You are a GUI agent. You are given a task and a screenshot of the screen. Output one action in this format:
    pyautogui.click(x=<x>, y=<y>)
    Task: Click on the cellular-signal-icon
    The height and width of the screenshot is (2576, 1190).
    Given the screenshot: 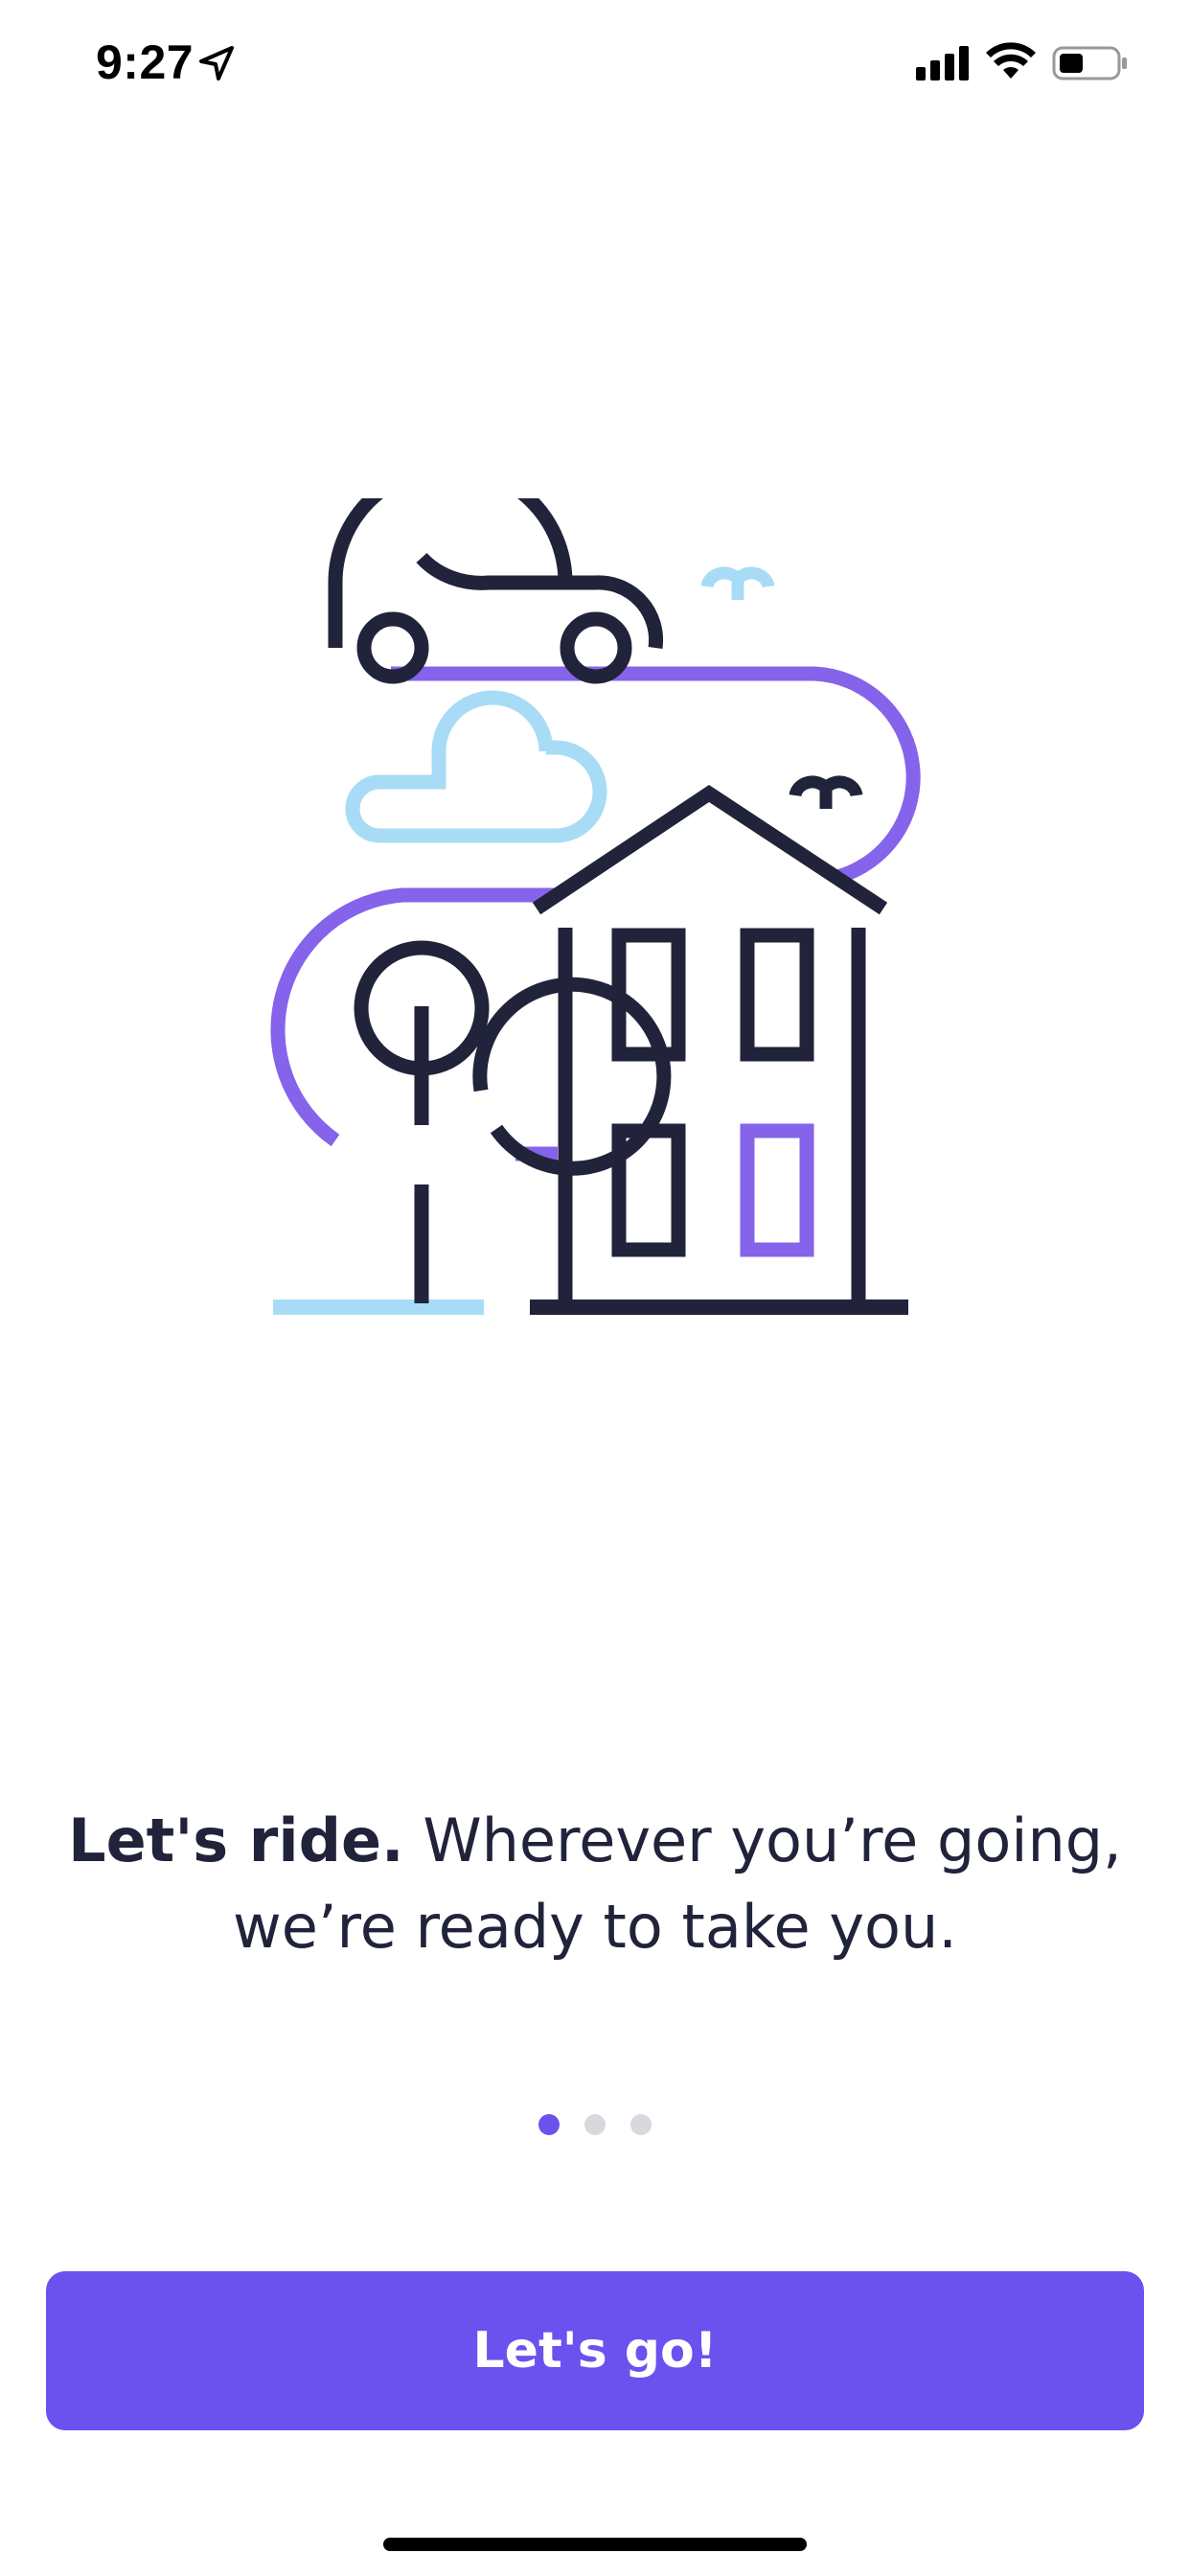 What is the action you would take?
    pyautogui.click(x=943, y=63)
    